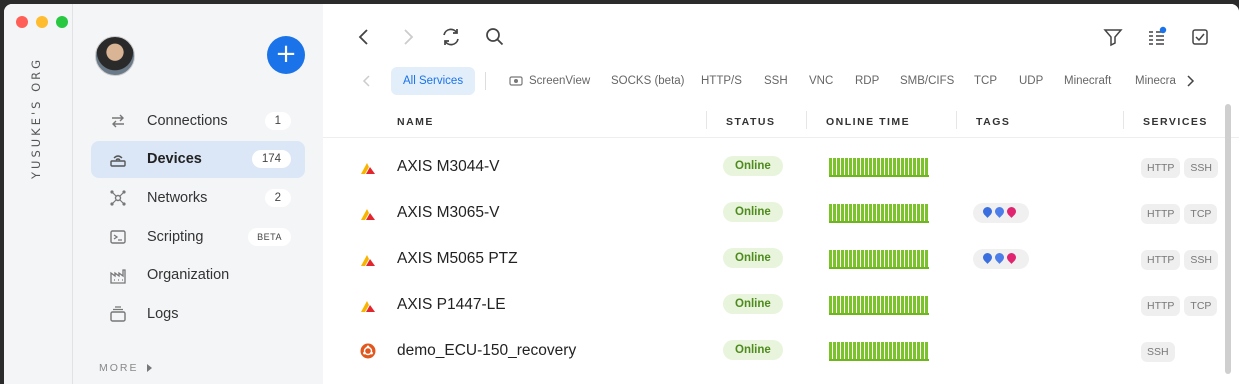 The height and width of the screenshot is (384, 1239). Describe the element at coordinates (277, 120) in the screenshot. I see `count-badge: 1` at that location.